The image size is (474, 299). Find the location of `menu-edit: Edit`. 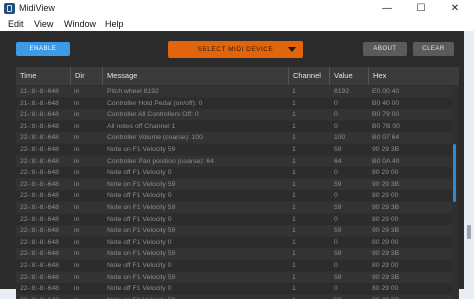

menu-edit: Edit is located at coordinates (16, 24).